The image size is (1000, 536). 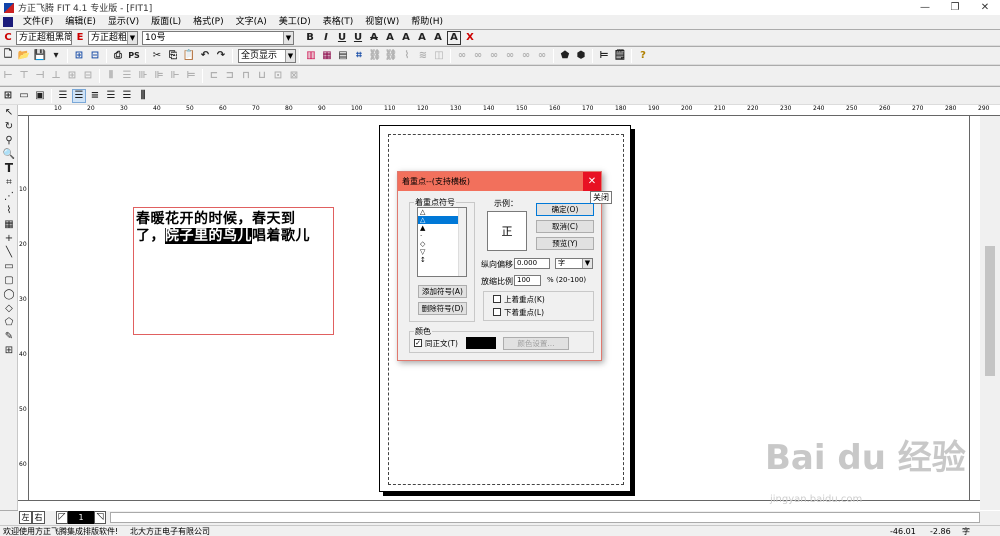 I want to click on table-icon: ⊞, so click(x=8, y=96).